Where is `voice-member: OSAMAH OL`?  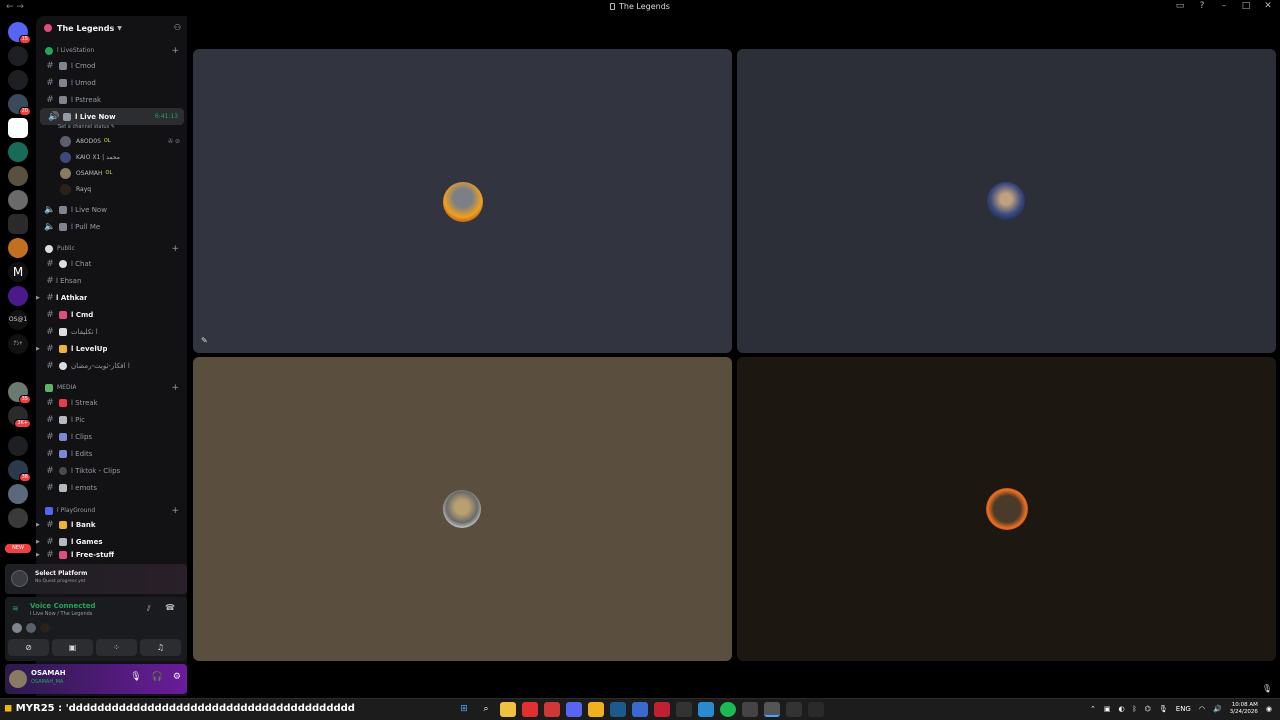 voice-member: OSAMAH OL is located at coordinates (121, 173).